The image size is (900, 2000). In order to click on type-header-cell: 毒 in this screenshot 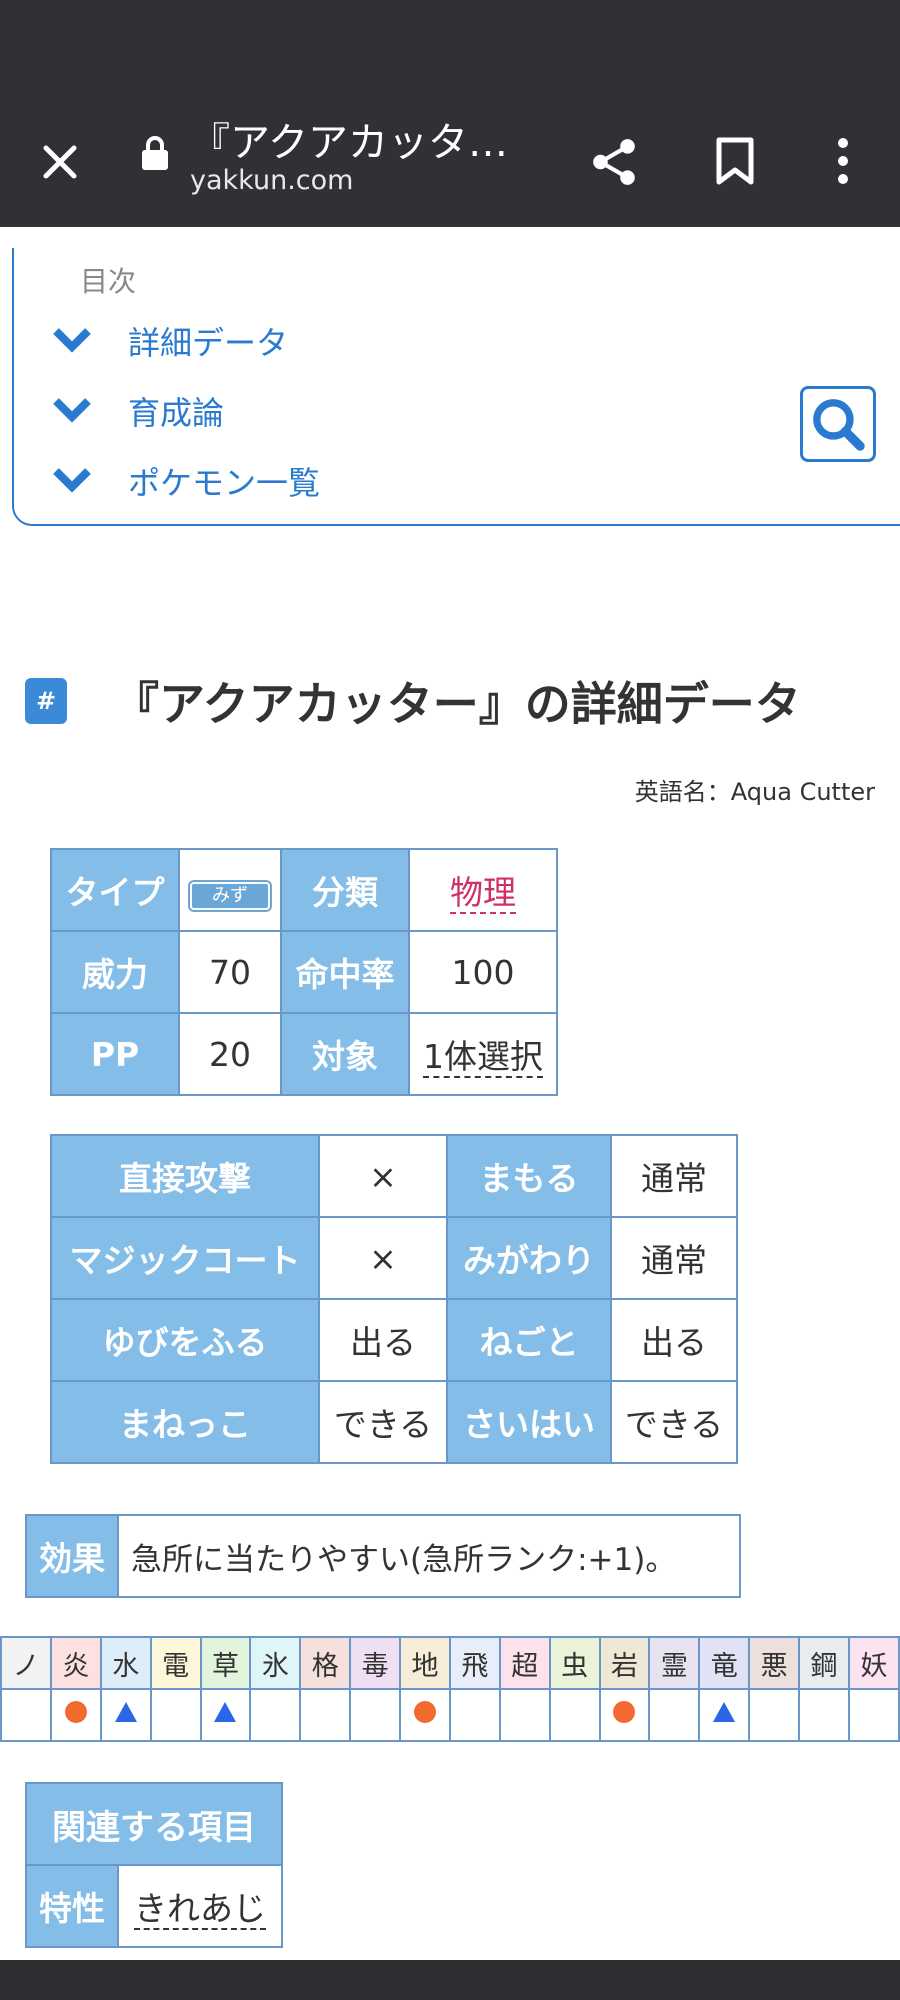, I will do `click(375, 1663)`.